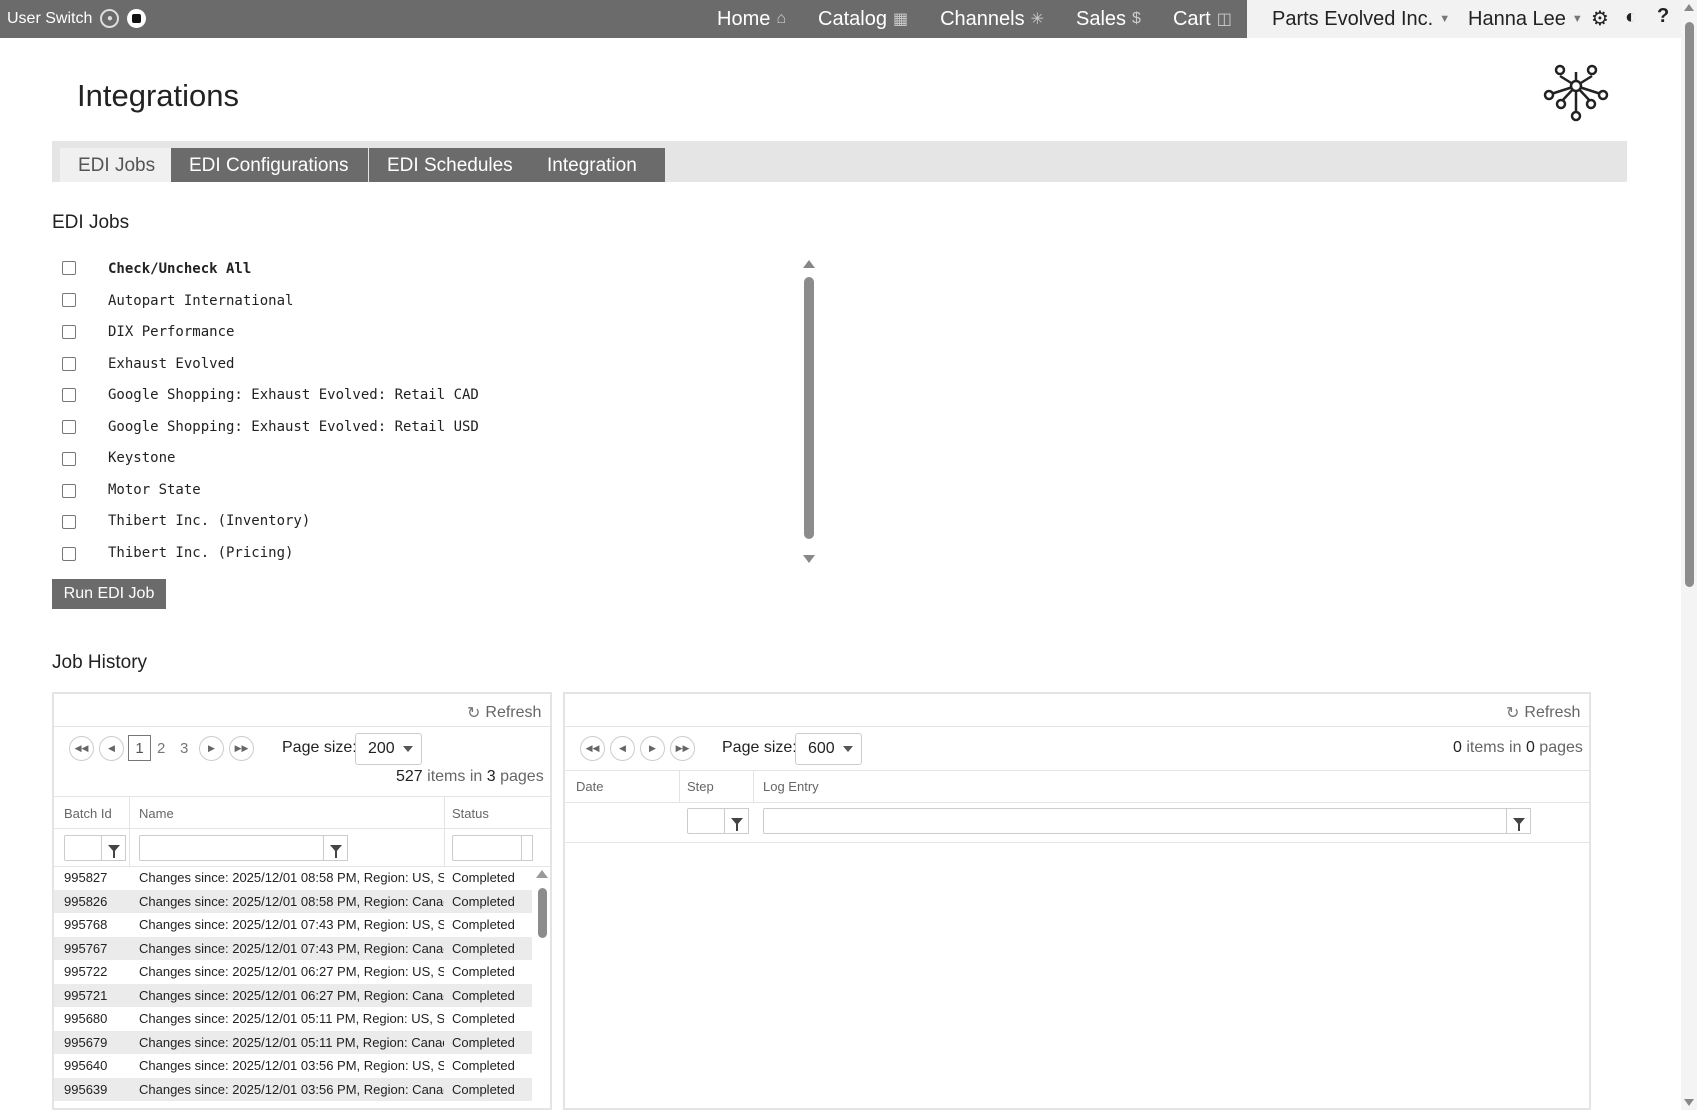 This screenshot has height=1110, width=1697. Describe the element at coordinates (1135, 821) in the screenshot. I see `log-entry-filter-input` at that location.